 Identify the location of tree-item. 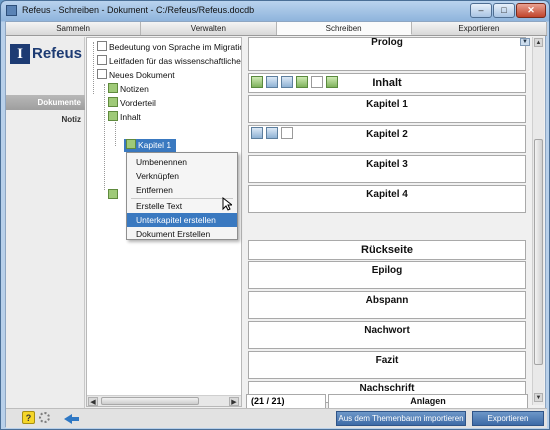
(114, 195).